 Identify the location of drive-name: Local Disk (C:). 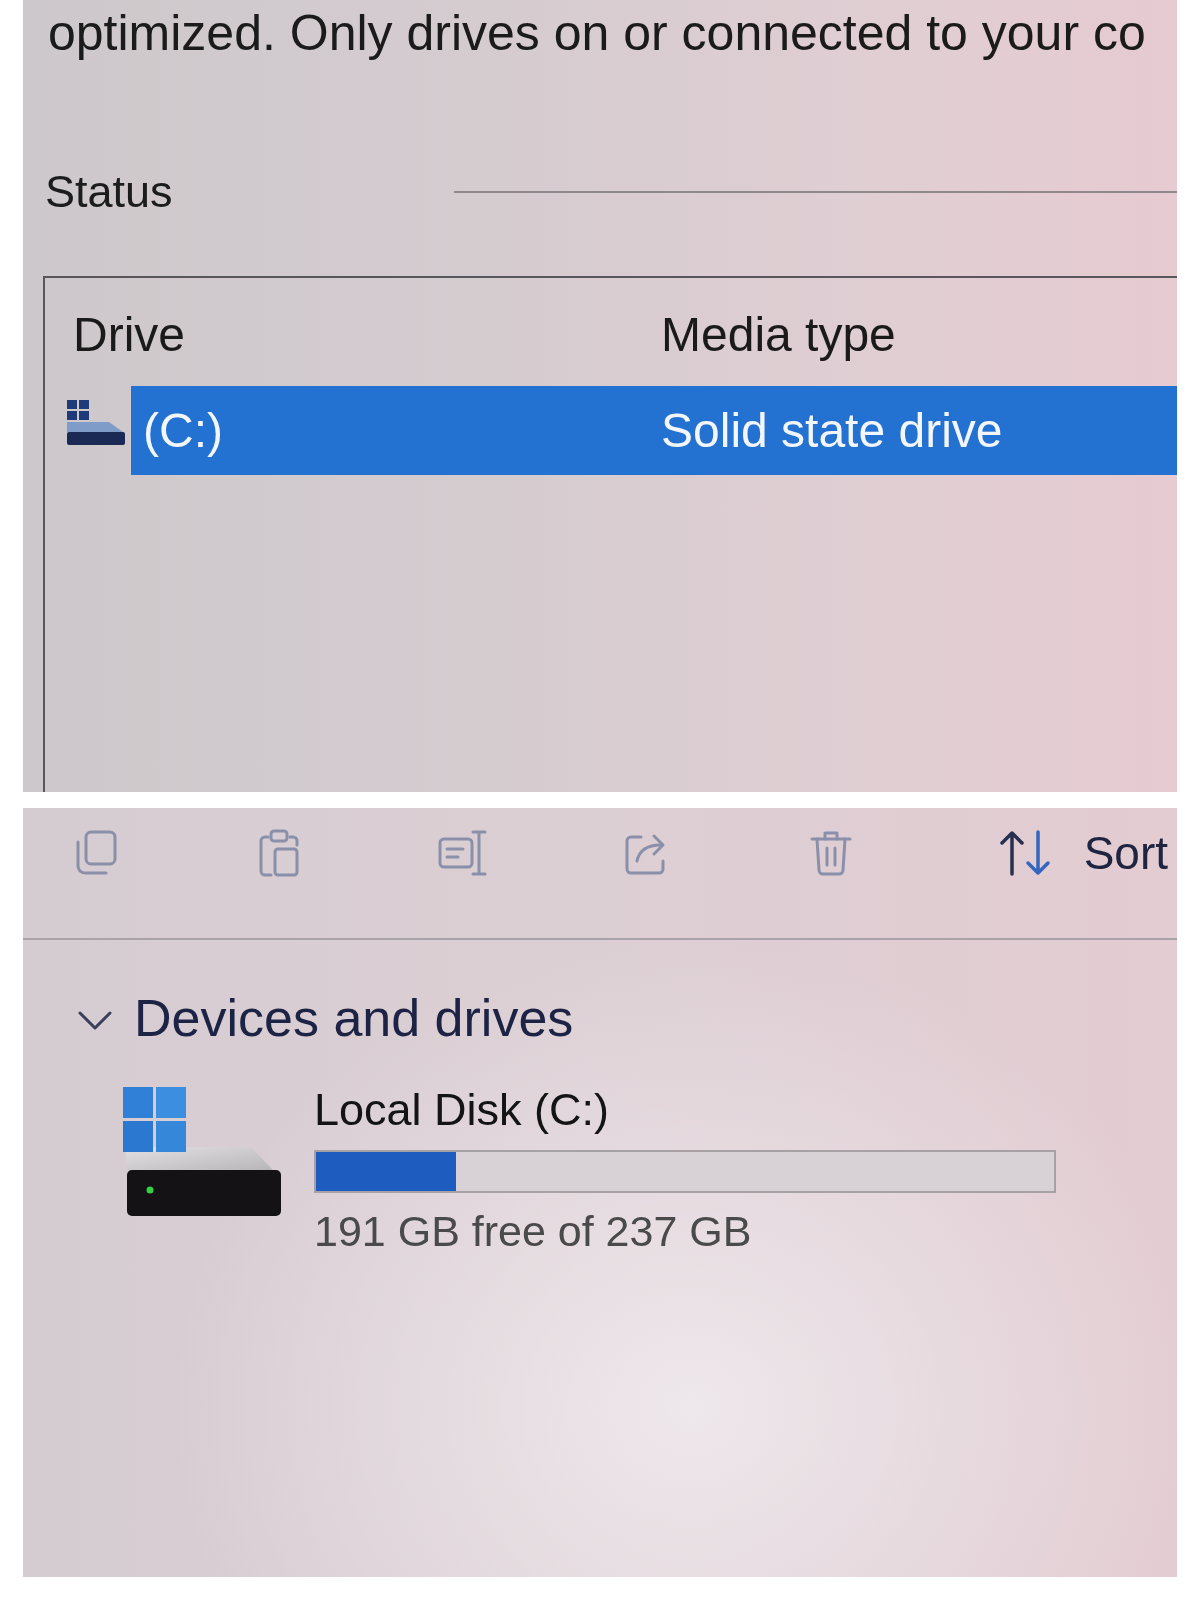
(462, 1110).